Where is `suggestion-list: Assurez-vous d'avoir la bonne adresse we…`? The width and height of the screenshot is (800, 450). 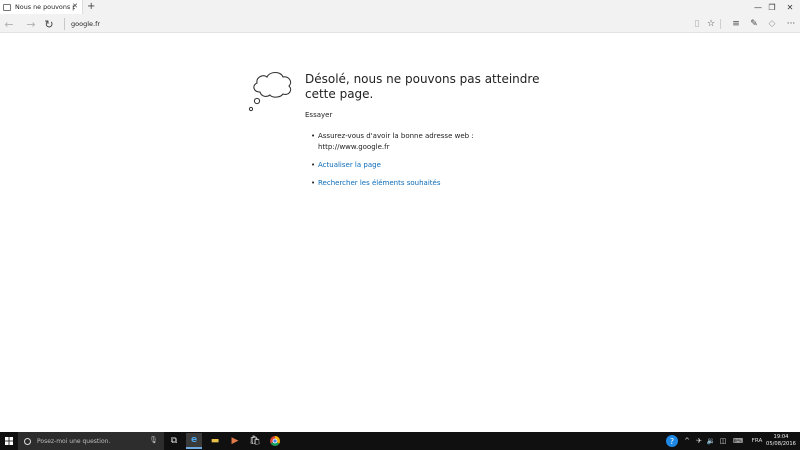 suggestion-list: Assurez-vous d'avoir la bonne adresse we… is located at coordinates (411, 160).